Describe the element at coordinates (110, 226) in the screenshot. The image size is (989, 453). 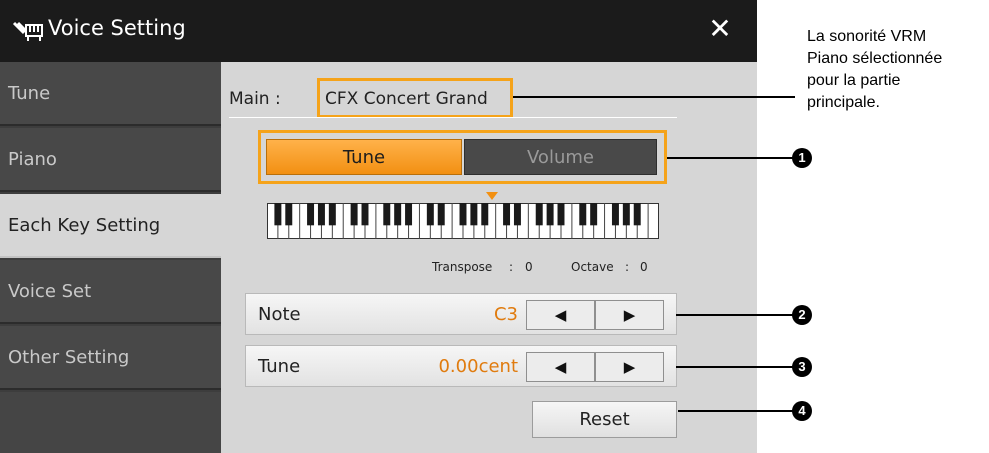
I see `sidebar-item-each-key-setting: Each Key Setting` at that location.